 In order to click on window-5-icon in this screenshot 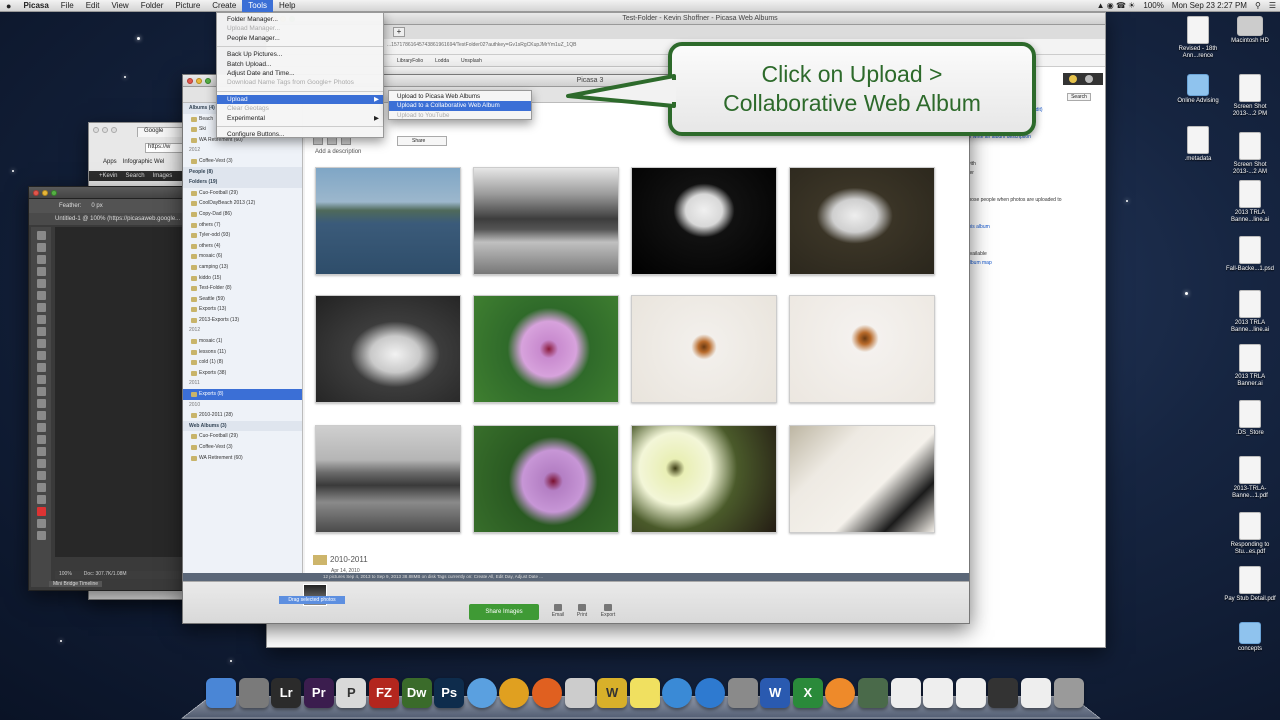, I will do `click(1036, 693)`.